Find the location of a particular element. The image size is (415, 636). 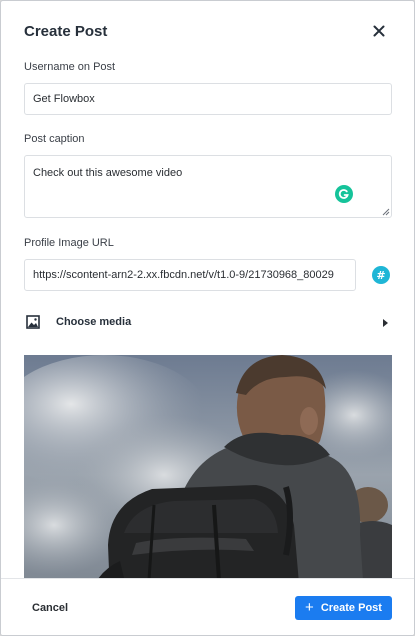

choose-media-label: Choose media is located at coordinates (94, 322).